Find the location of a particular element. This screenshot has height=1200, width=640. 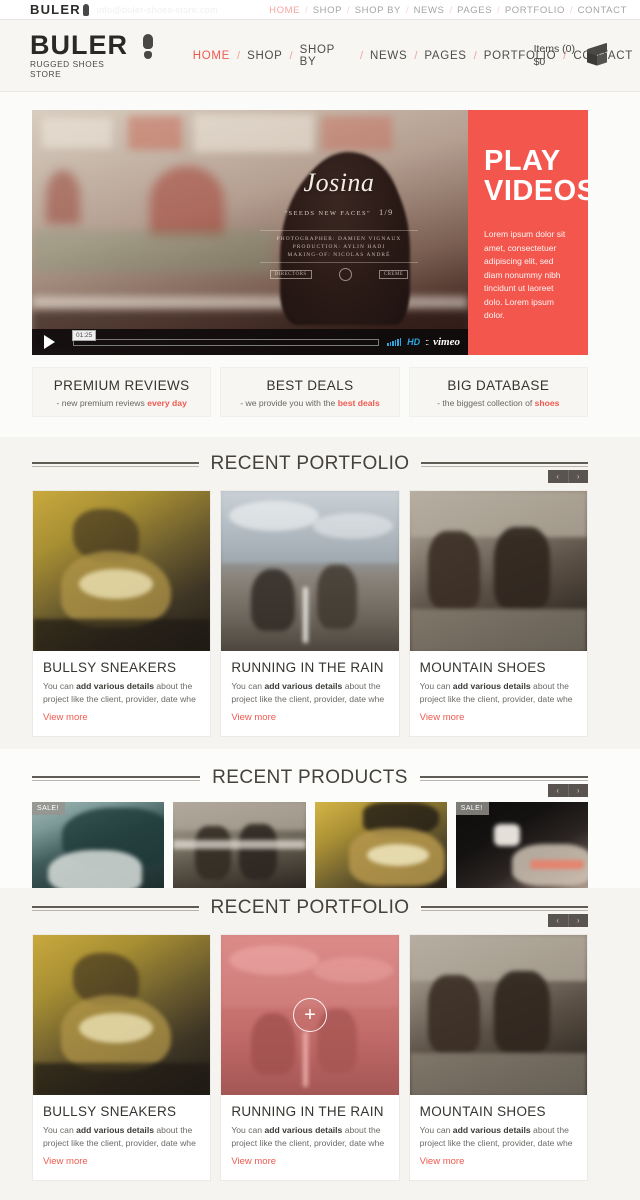

divider-right is located at coordinates (504, 464).